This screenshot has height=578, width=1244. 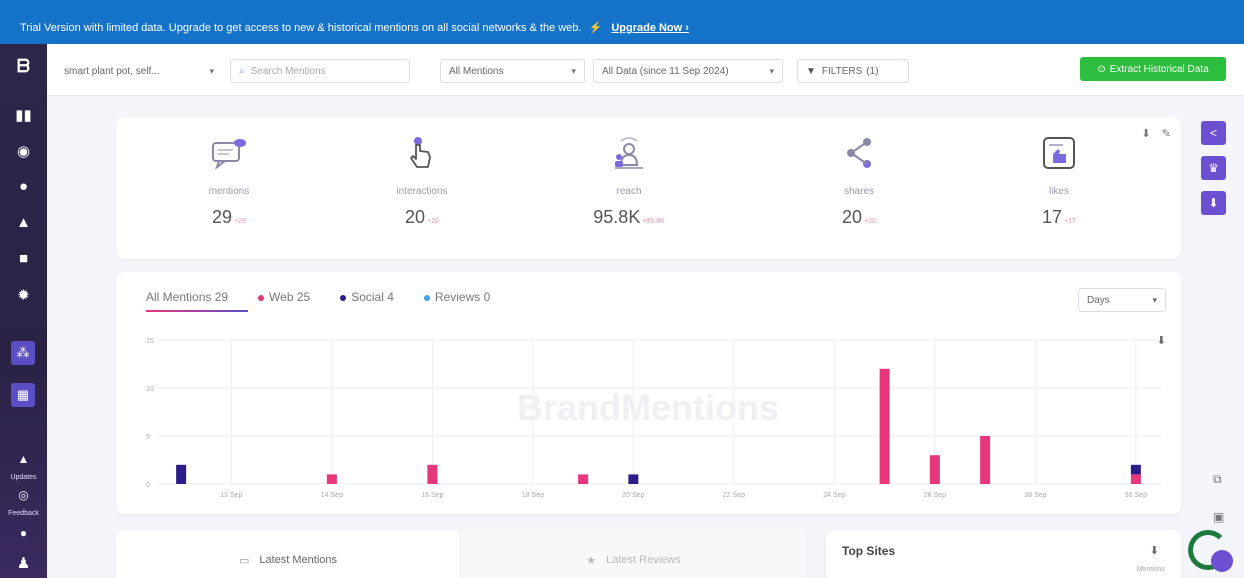 What do you see at coordinates (1150, 569) in the screenshot?
I see `top-sites-subtitle: Mentions` at bounding box center [1150, 569].